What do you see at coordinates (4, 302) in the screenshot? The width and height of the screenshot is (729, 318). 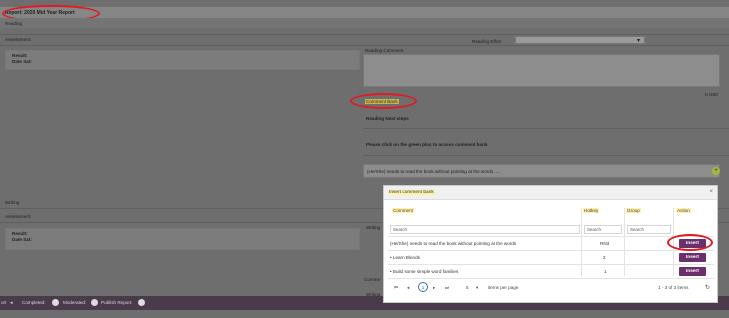 I see `footer-prev-label: ort` at bounding box center [4, 302].